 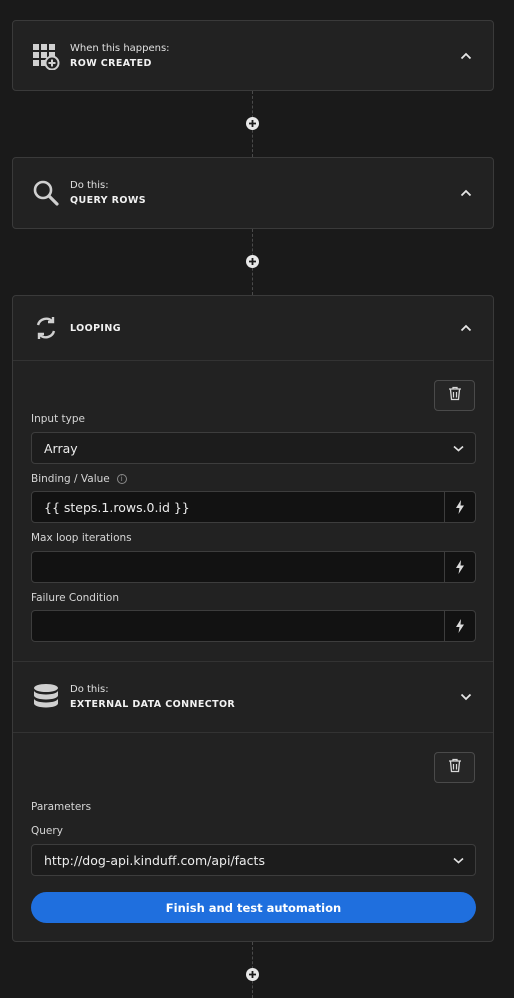 I want to click on failure-condition-input, so click(x=253, y=626).